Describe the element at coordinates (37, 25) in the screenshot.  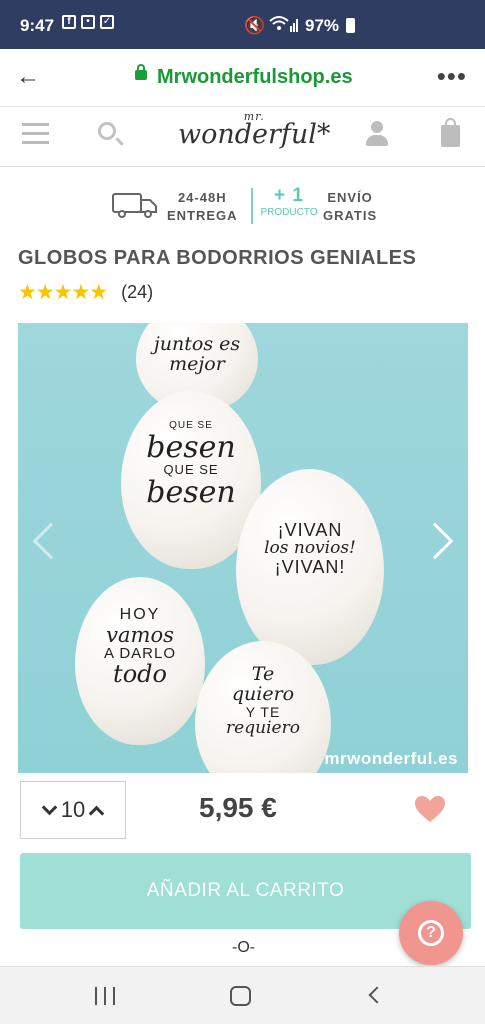
I see `status-time: 9:47` at that location.